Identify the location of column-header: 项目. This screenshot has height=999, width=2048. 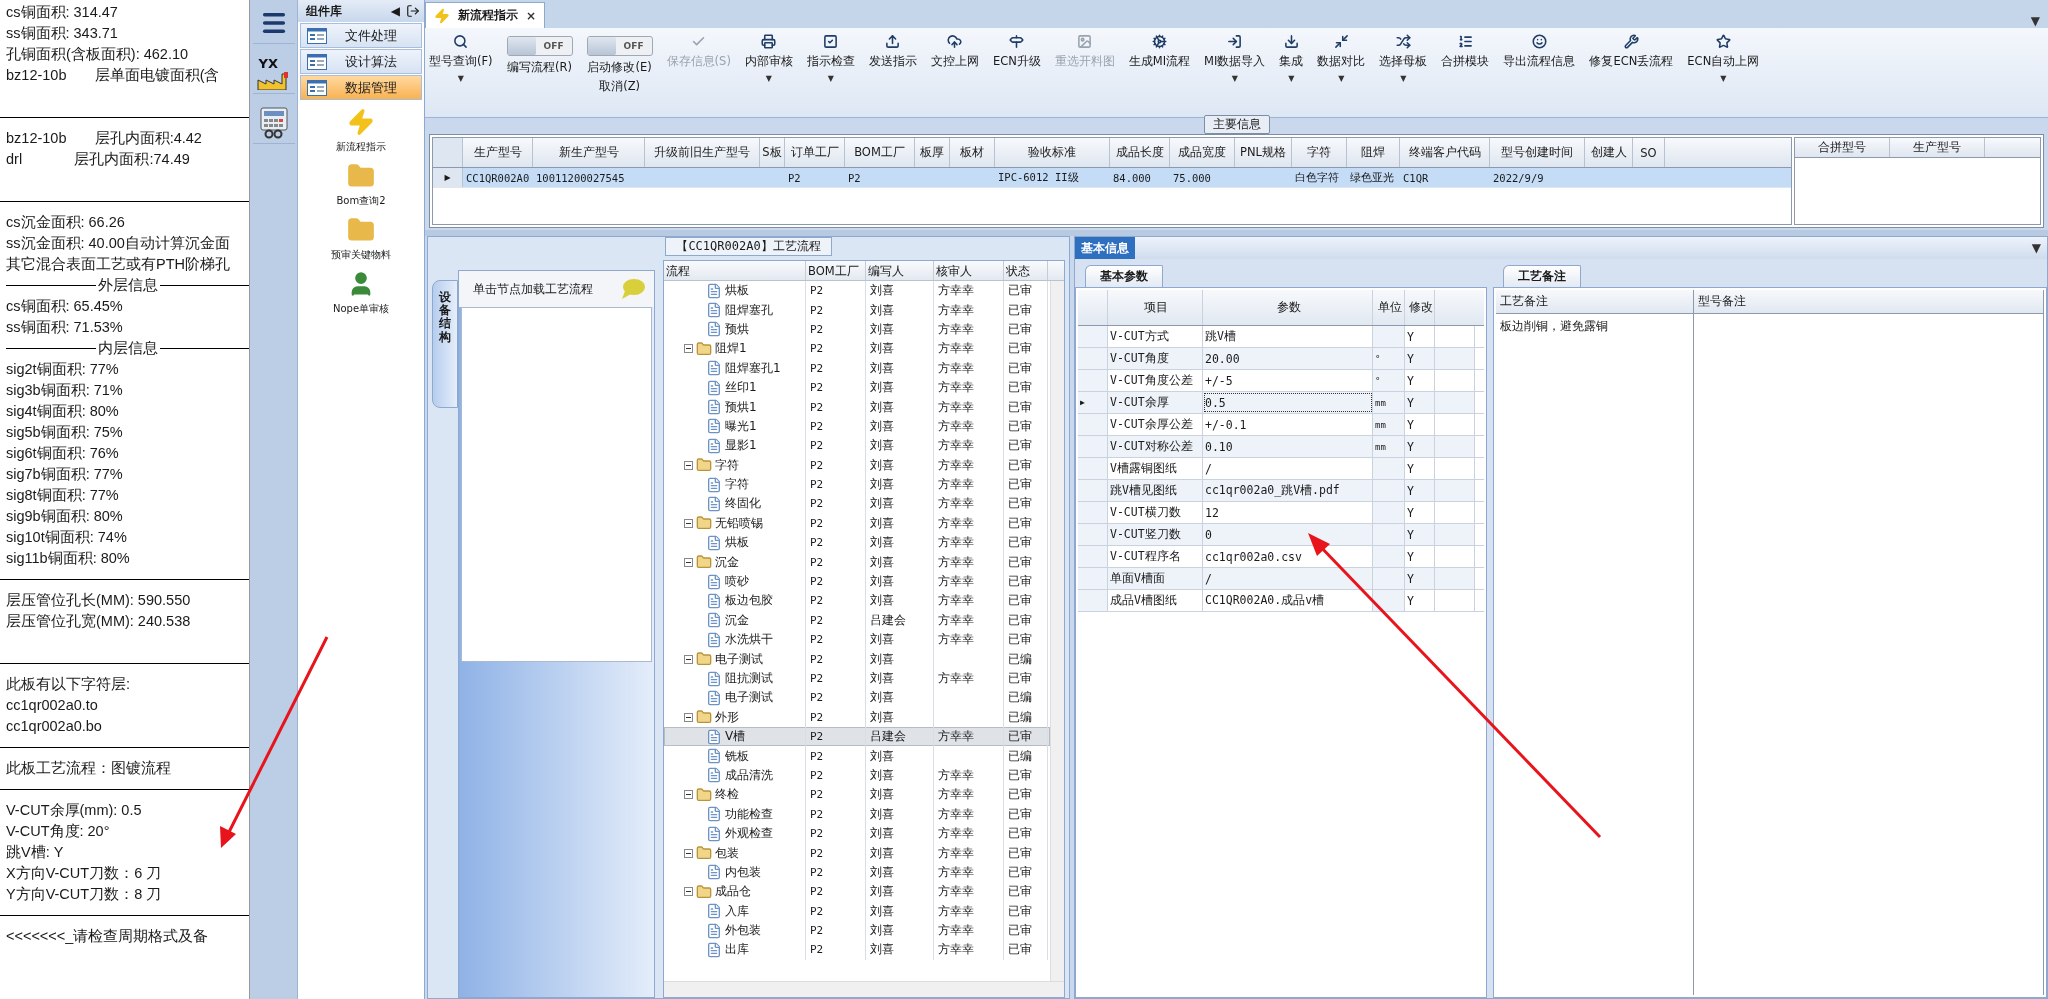
(1155, 307).